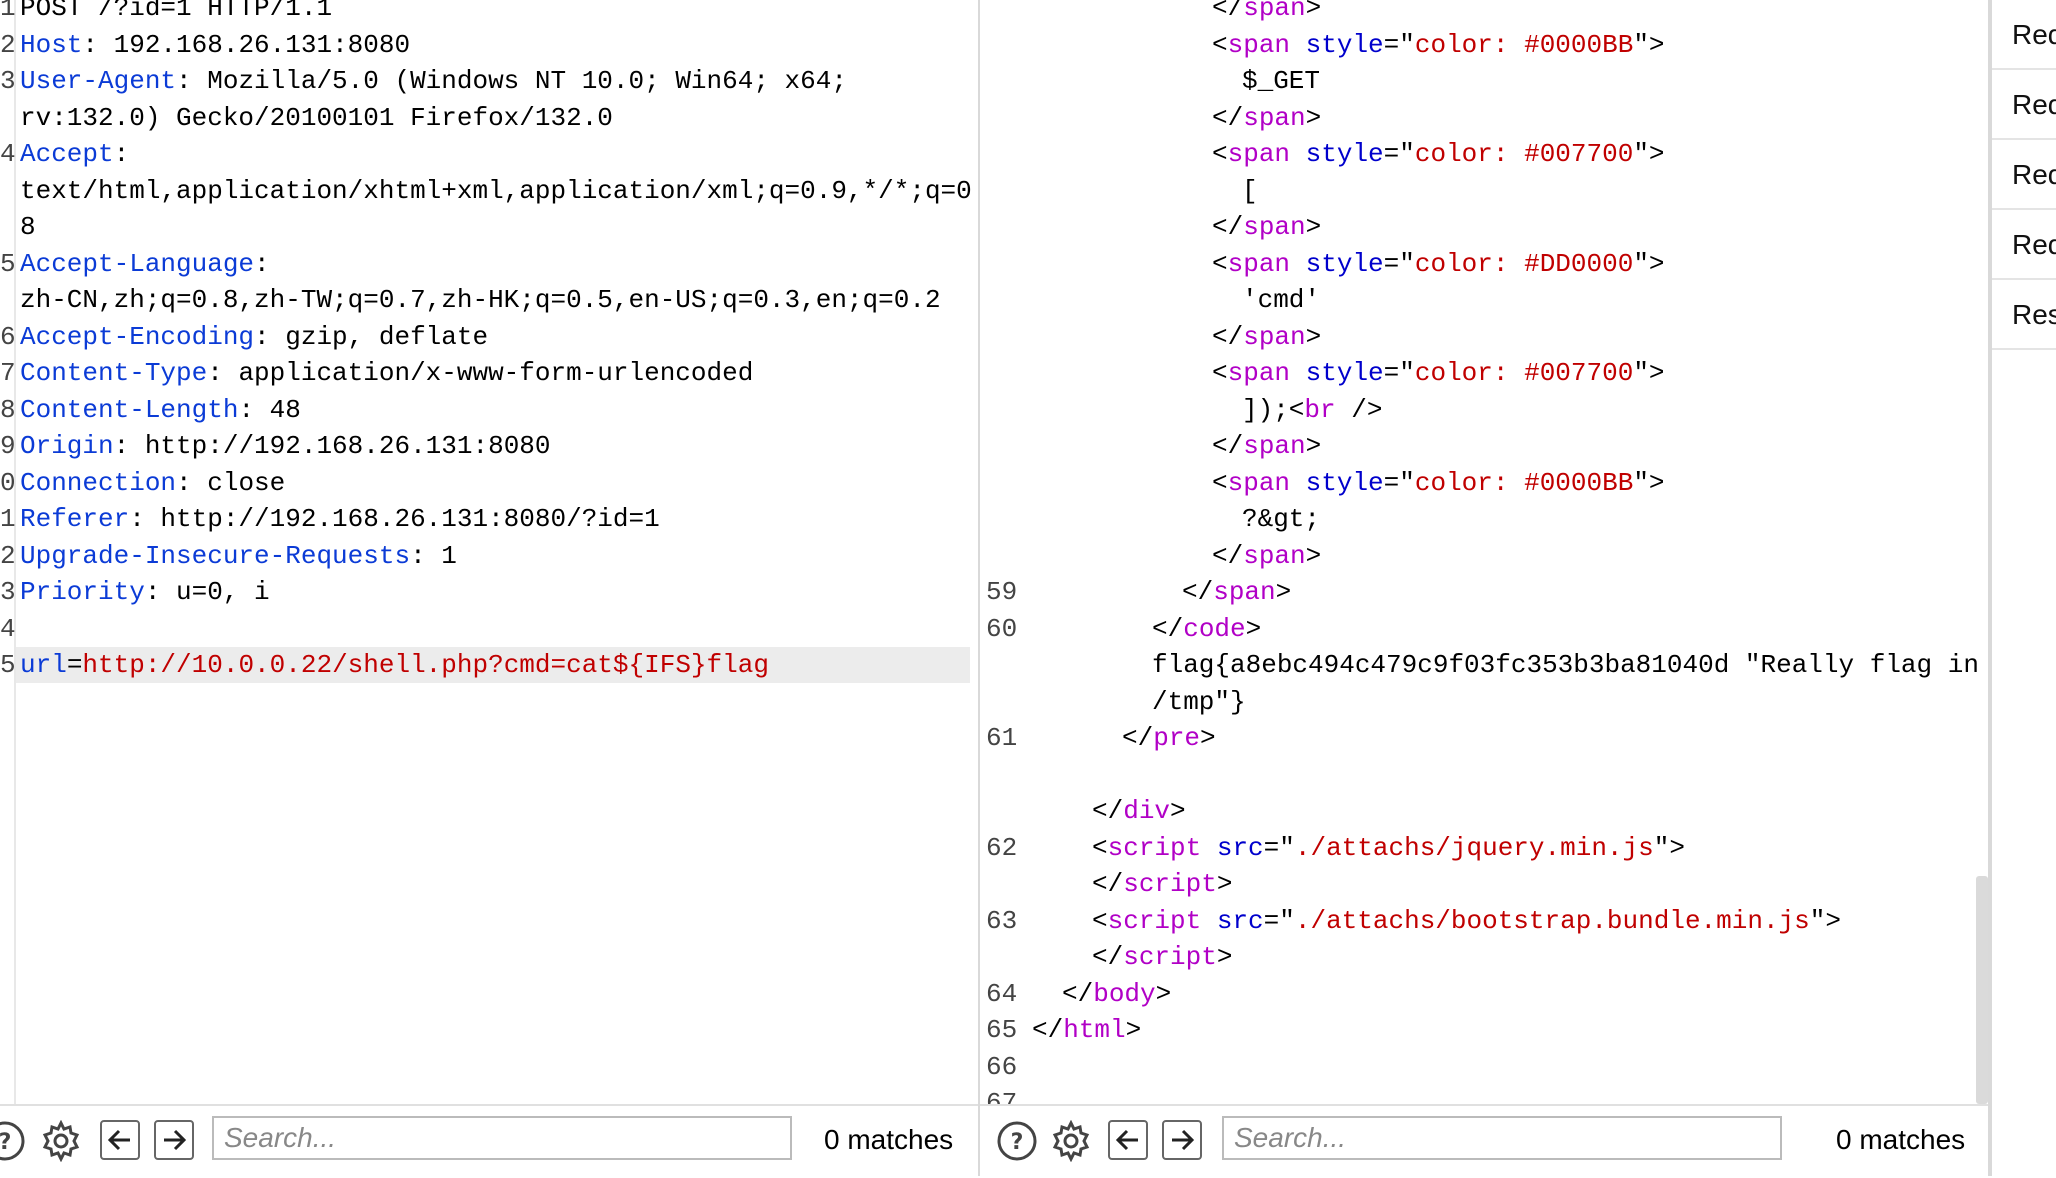 Image resolution: width=2056 pixels, height=1178 pixels. Describe the element at coordinates (1359, 409) in the screenshot. I see `code-token: />` at that location.